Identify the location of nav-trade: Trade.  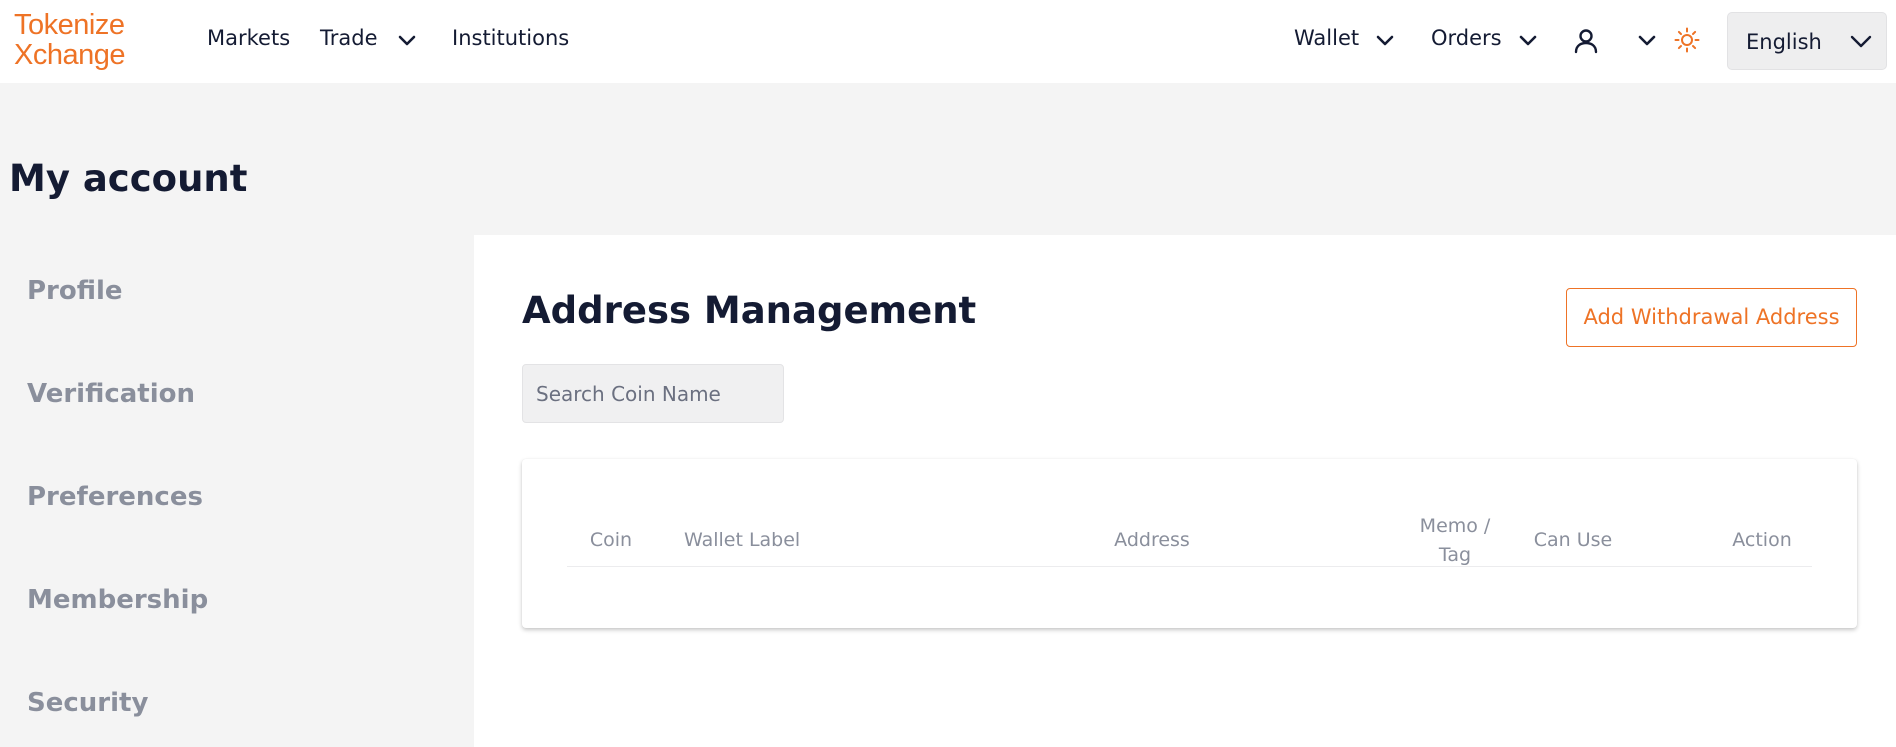
(349, 38).